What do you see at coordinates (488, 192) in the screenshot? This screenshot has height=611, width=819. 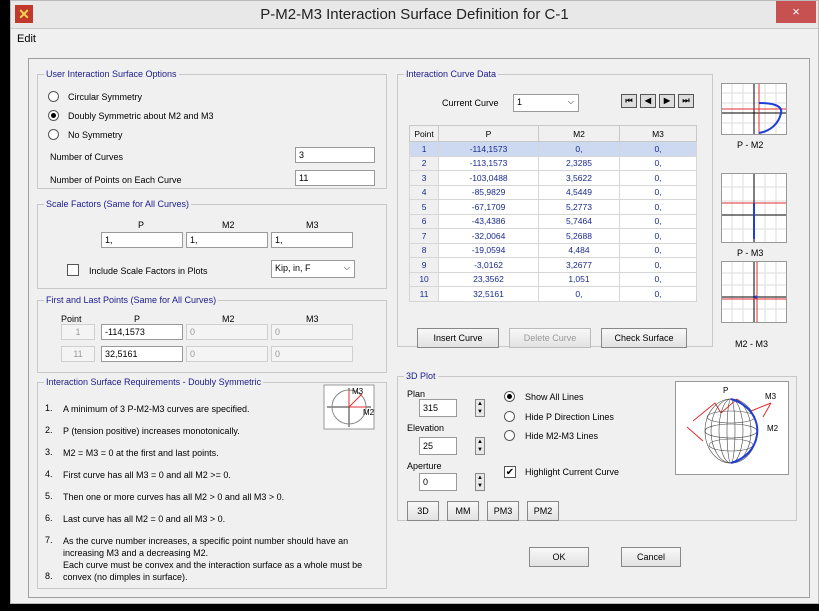 I see `table-cell: -85,9829` at bounding box center [488, 192].